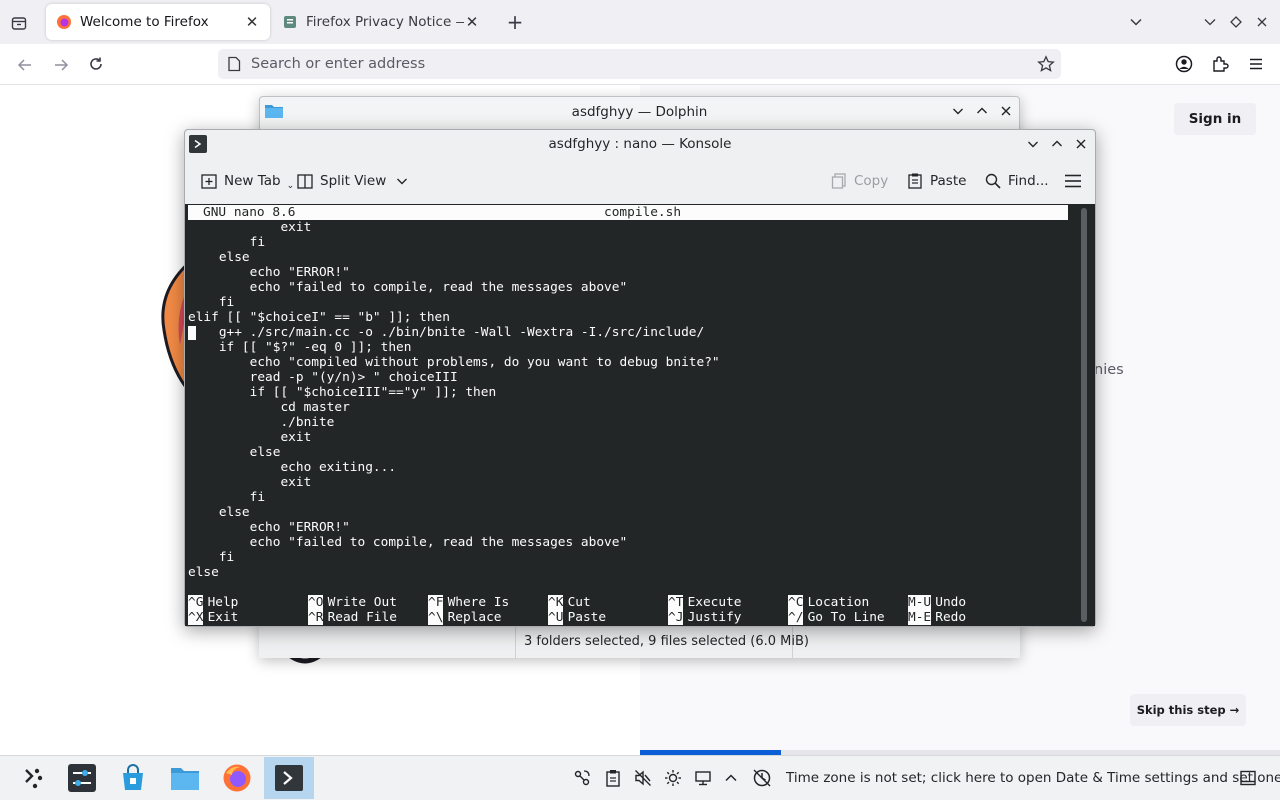 The width and height of the screenshot is (1280, 800). I want to click on code-line: read -p "(y/n)> " choiceIII, so click(323, 377).